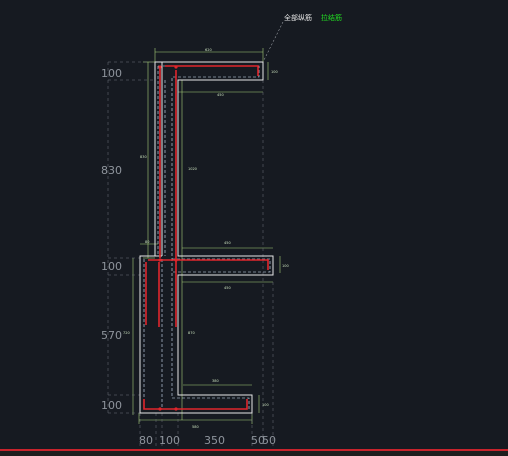 The image size is (508, 456). I want to click on dim-left-2: 830, so click(111, 170).